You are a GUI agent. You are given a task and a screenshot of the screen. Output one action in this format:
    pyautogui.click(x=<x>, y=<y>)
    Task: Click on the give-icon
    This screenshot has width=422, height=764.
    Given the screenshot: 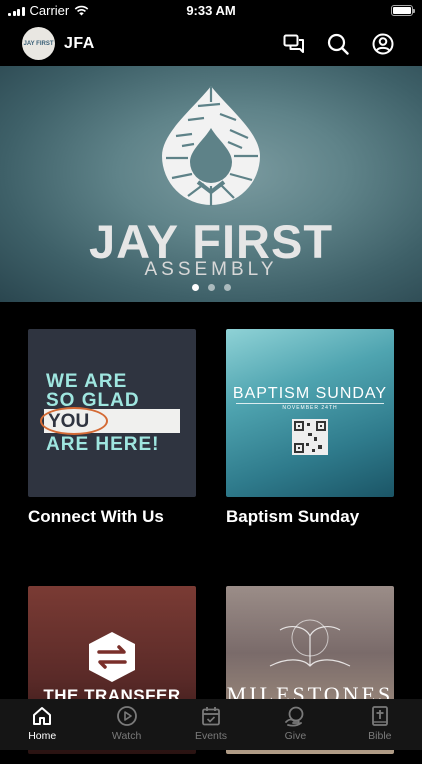 What is the action you would take?
    pyautogui.click(x=294, y=716)
    